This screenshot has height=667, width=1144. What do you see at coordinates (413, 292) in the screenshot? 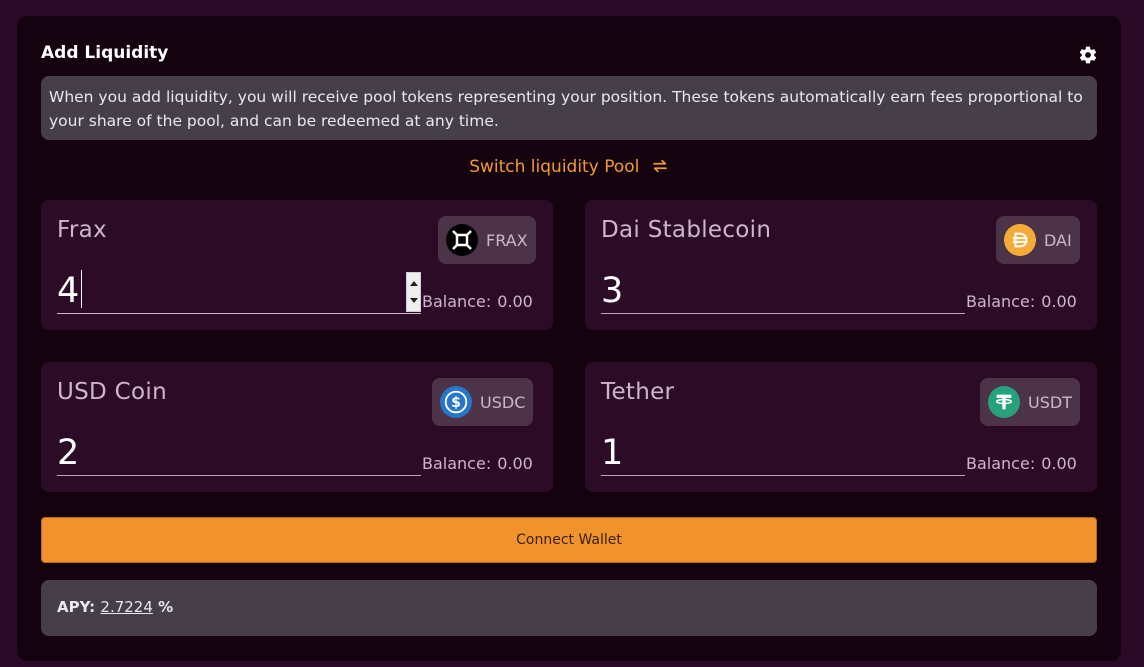
I see `number-spinner` at bounding box center [413, 292].